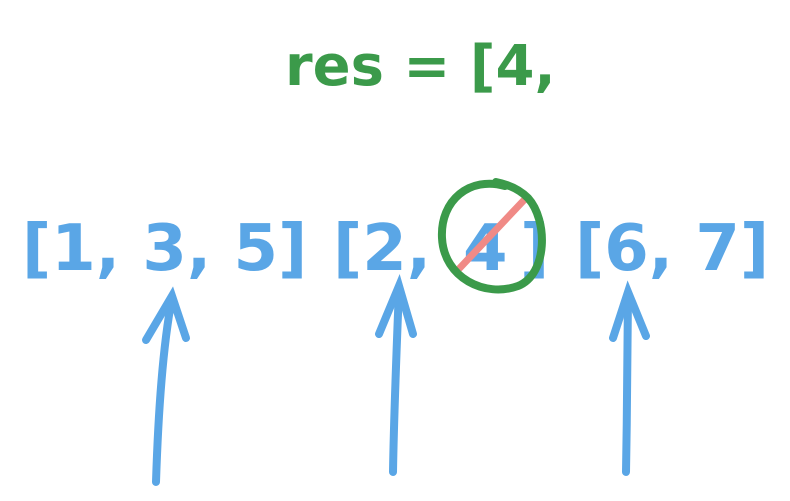 This screenshot has width=790, height=501. What do you see at coordinates (164, 249) in the screenshot?
I see `array-1: [1, 3, 5]` at bounding box center [164, 249].